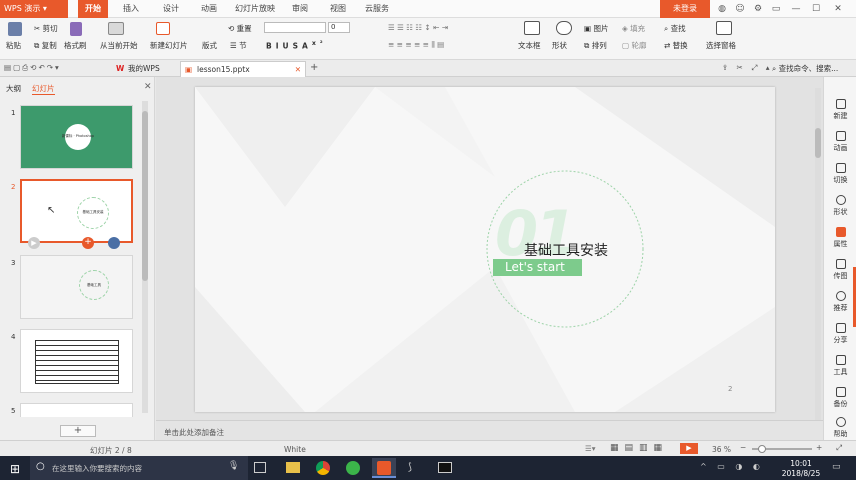 The height and width of the screenshot is (480, 856). What do you see at coordinates (76, 287) in the screenshot?
I see `slide-thumb-3: 基础工具` at bounding box center [76, 287].